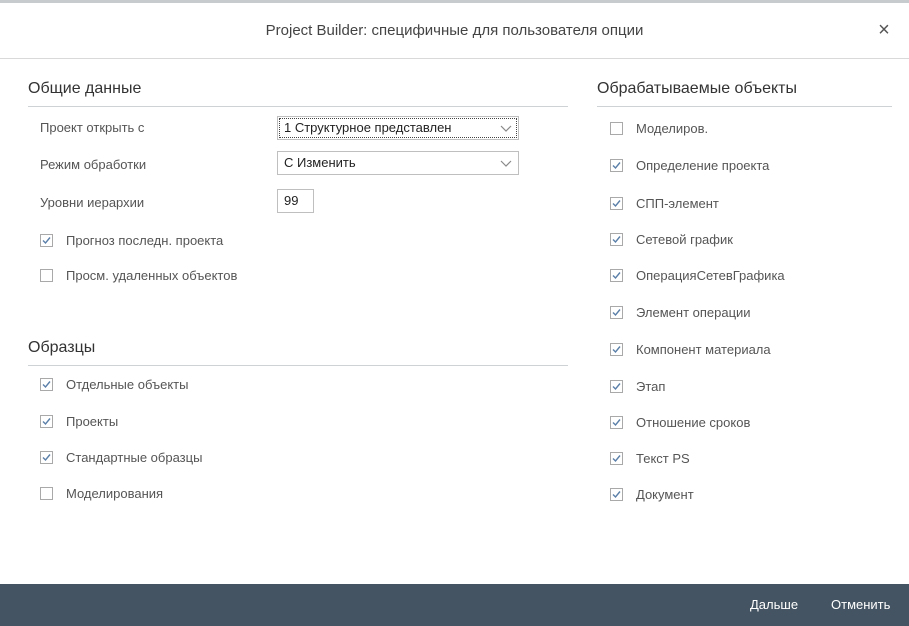  Describe the element at coordinates (684, 239) in the screenshot. I see `checkbox-label: Сетевой график` at that location.